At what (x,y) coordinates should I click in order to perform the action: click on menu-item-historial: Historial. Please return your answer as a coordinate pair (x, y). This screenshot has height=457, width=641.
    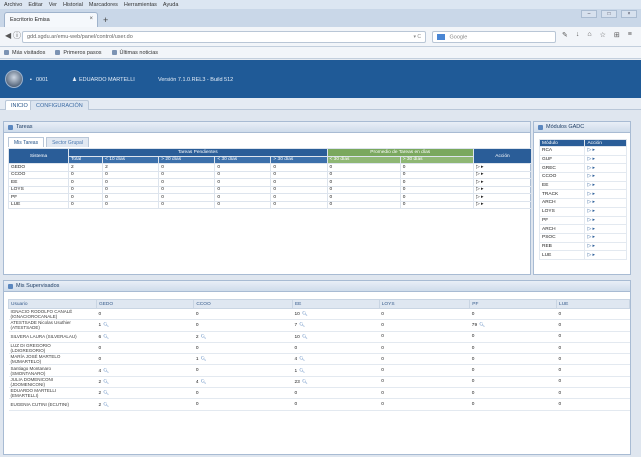
    Looking at the image, I should click on (73, 5).